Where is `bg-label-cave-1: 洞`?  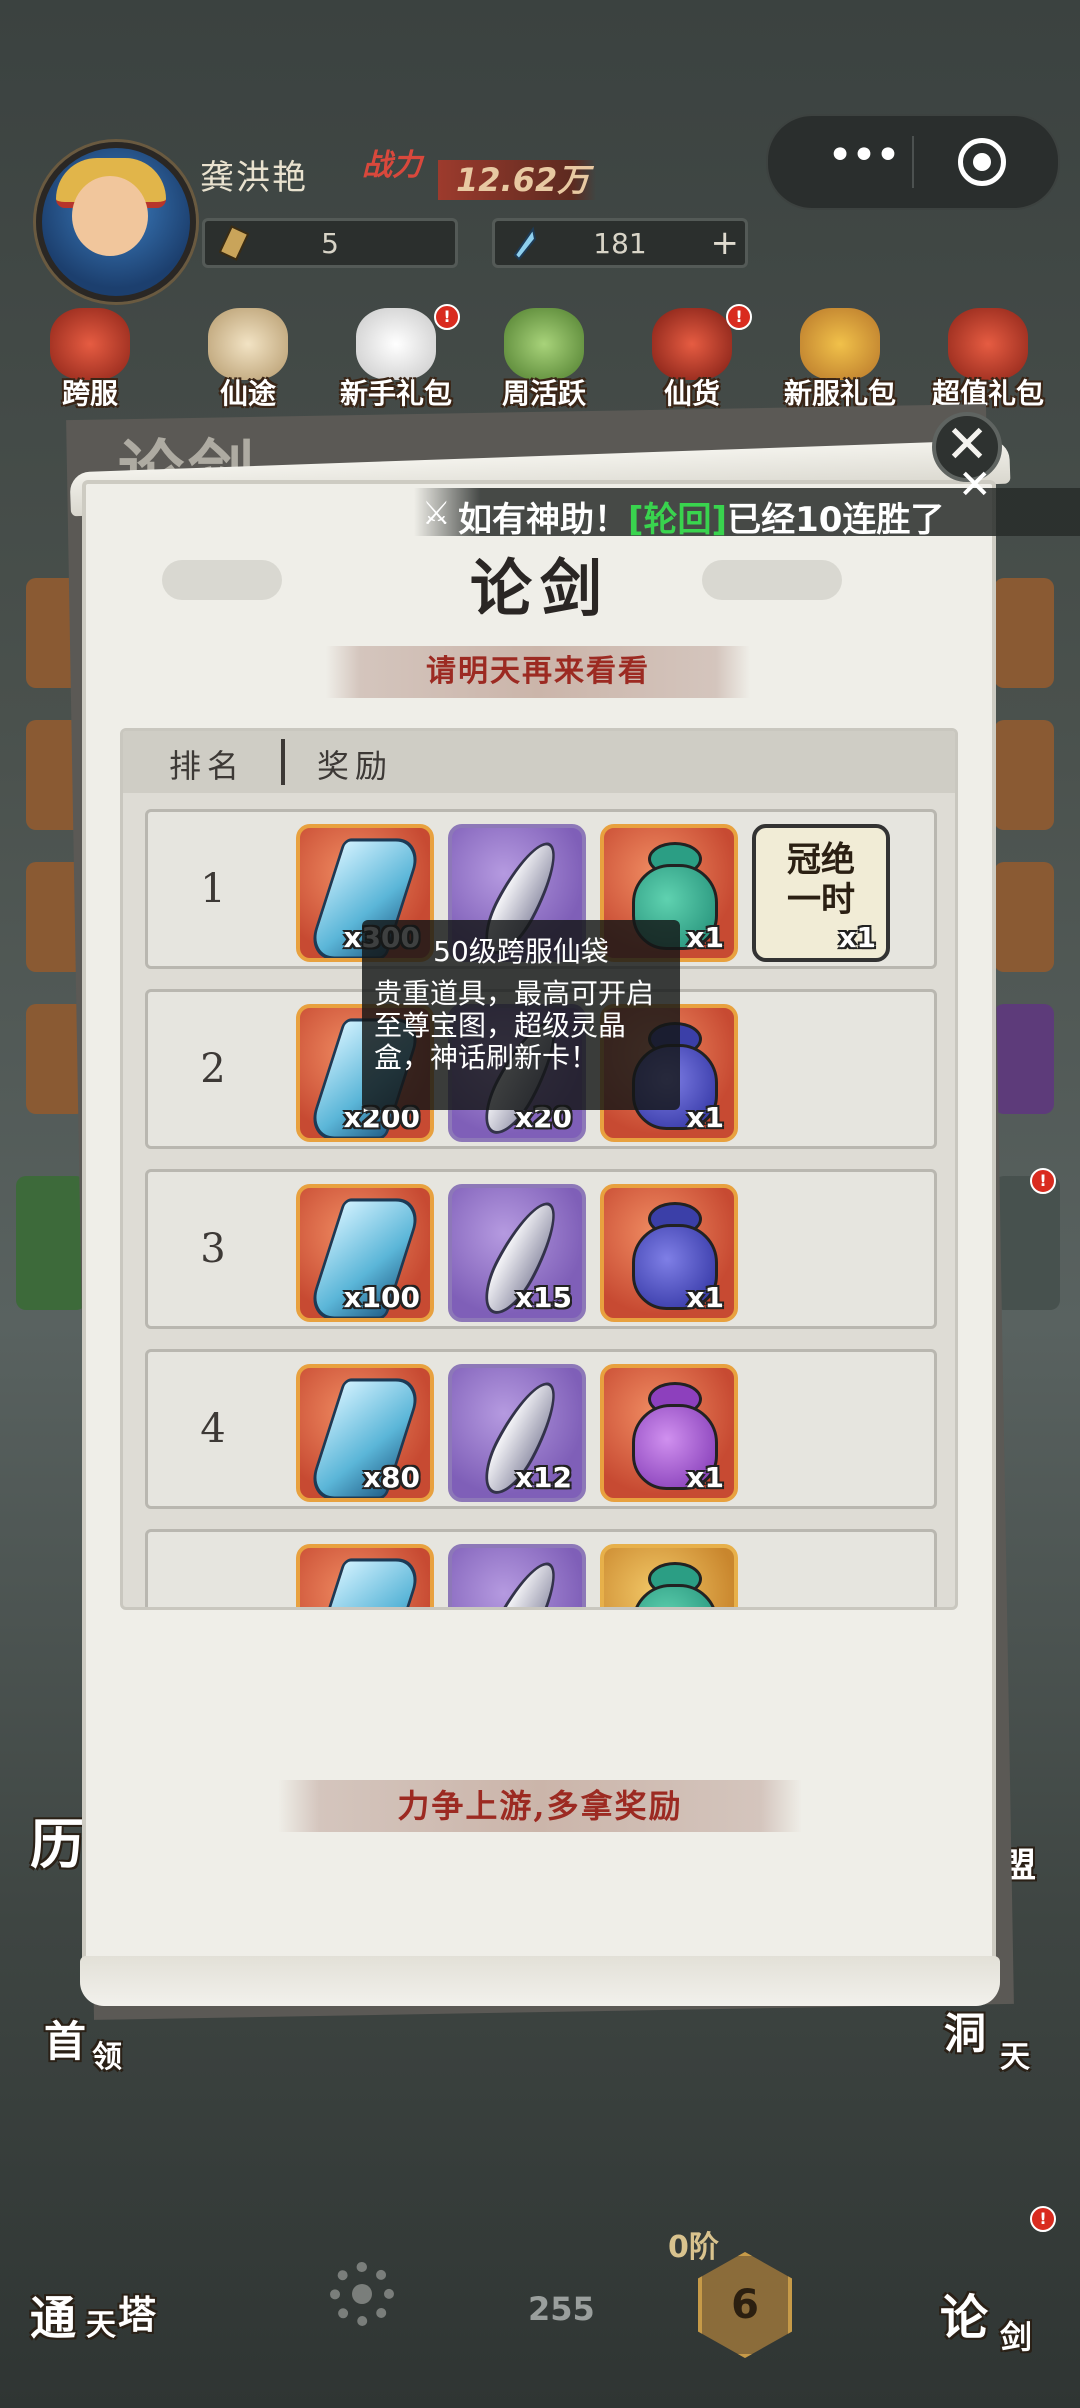 bg-label-cave-1: 洞 is located at coordinates (965, 2030).